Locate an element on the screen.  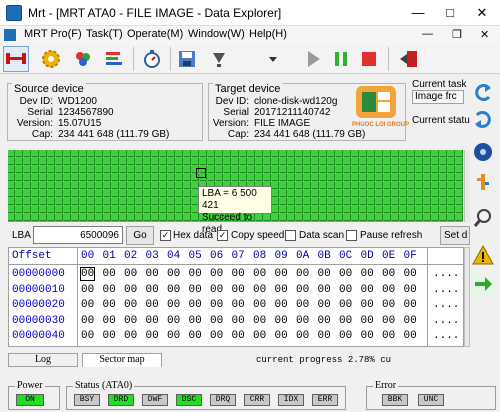
pause-button is located at coordinates (341, 59).